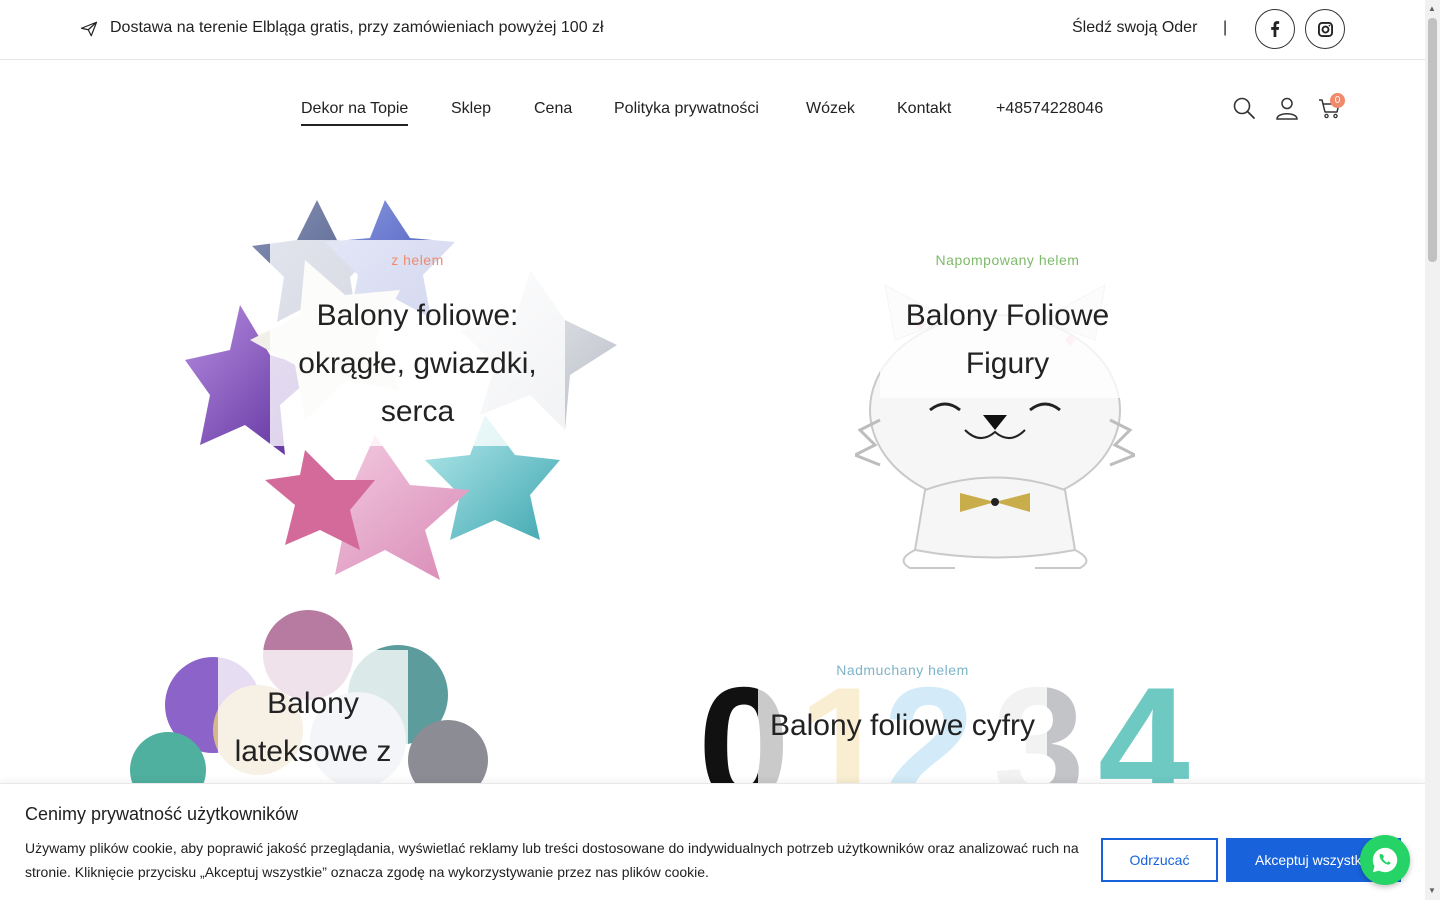  I want to click on nav-item-home: Dekor na Topie, so click(355, 113).